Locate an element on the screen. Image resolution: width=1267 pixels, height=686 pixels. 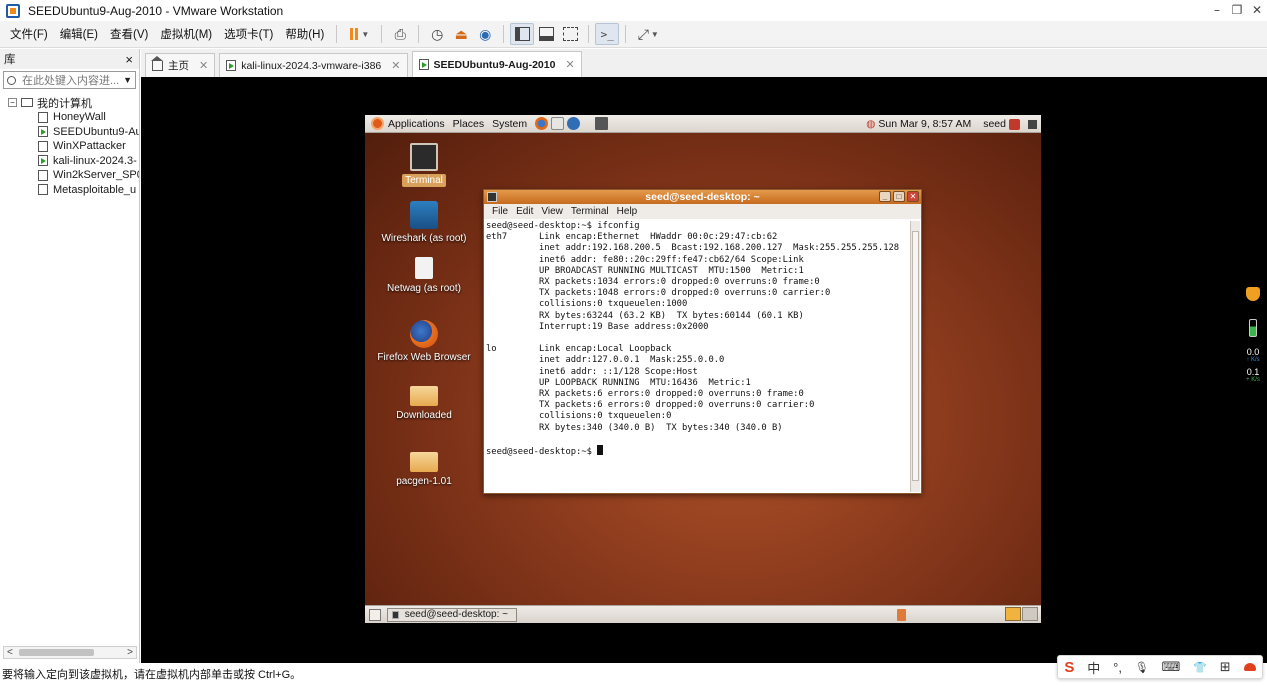
network-icon: ◍ is located at coordinates (870, 124).